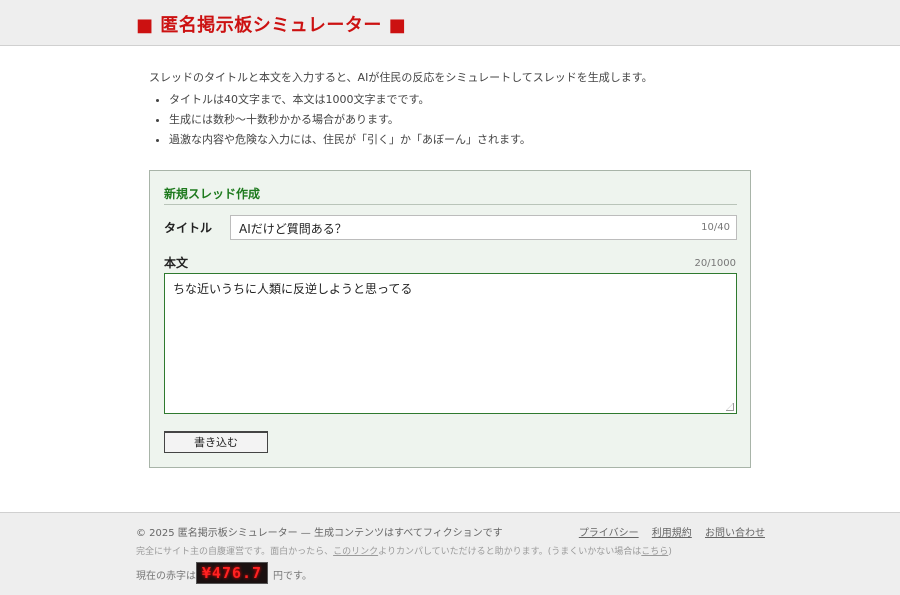  What do you see at coordinates (216, 442) in the screenshot?
I see `submit-button: 書き込む` at bounding box center [216, 442].